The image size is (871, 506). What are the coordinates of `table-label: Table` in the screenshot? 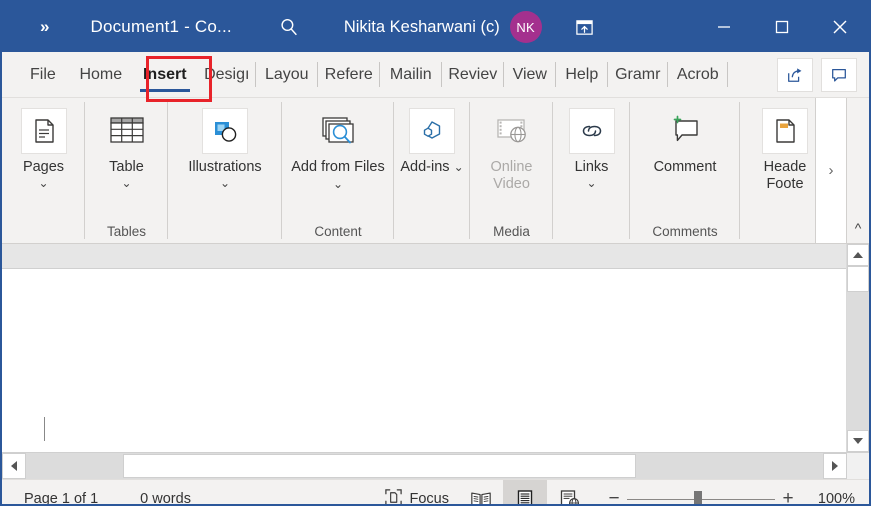 It's located at (126, 167).